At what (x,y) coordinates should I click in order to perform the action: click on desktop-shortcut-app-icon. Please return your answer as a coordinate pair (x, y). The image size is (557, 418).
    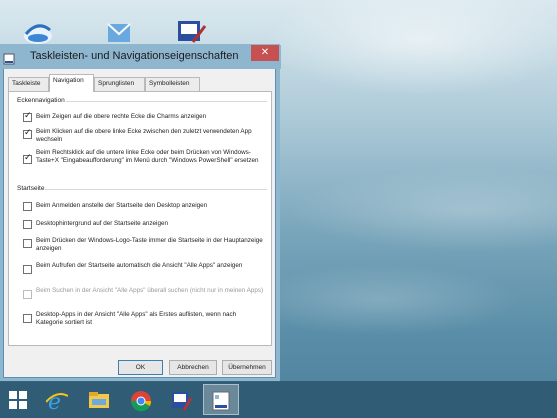
    Looking at the image, I should click on (119, 33).